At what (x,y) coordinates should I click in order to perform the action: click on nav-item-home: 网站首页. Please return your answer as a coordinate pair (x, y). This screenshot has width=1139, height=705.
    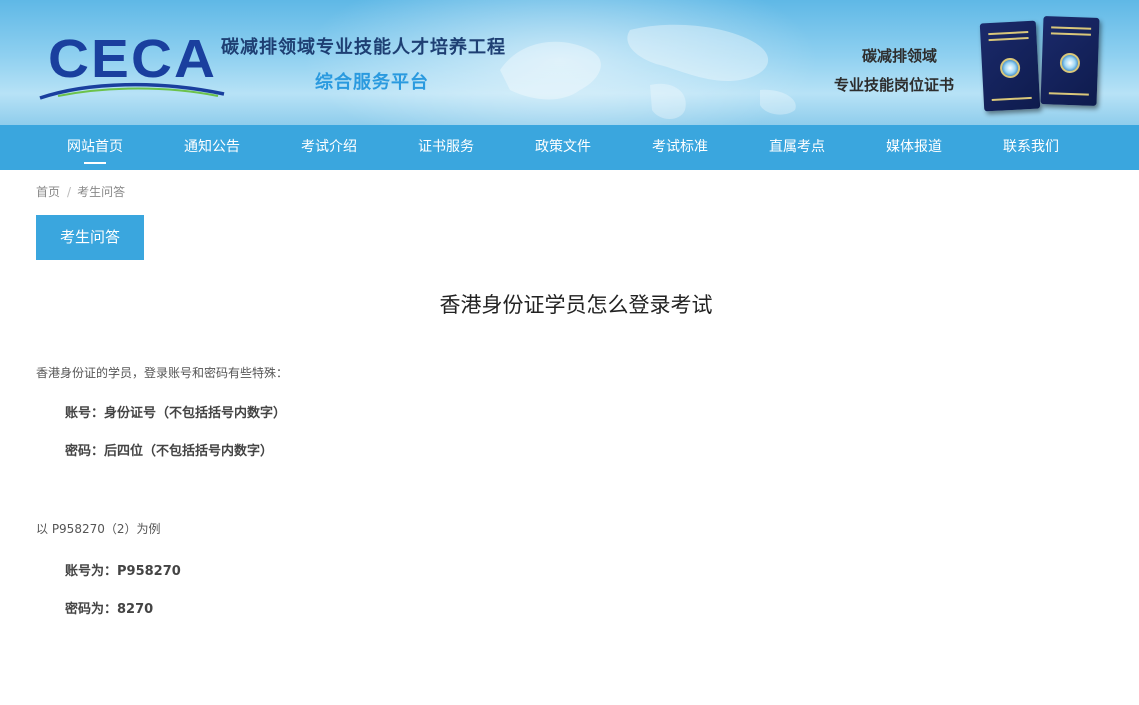
    Looking at the image, I should click on (95, 147).